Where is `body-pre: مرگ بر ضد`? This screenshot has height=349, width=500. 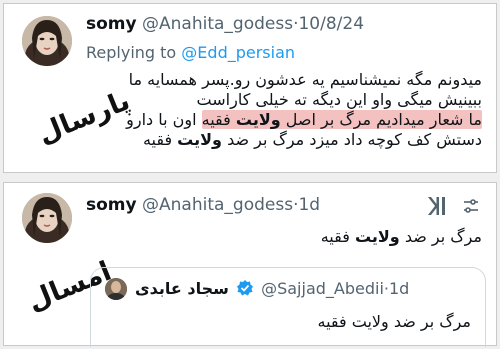 body-pre: مرگ بر ضد is located at coordinates (440, 236).